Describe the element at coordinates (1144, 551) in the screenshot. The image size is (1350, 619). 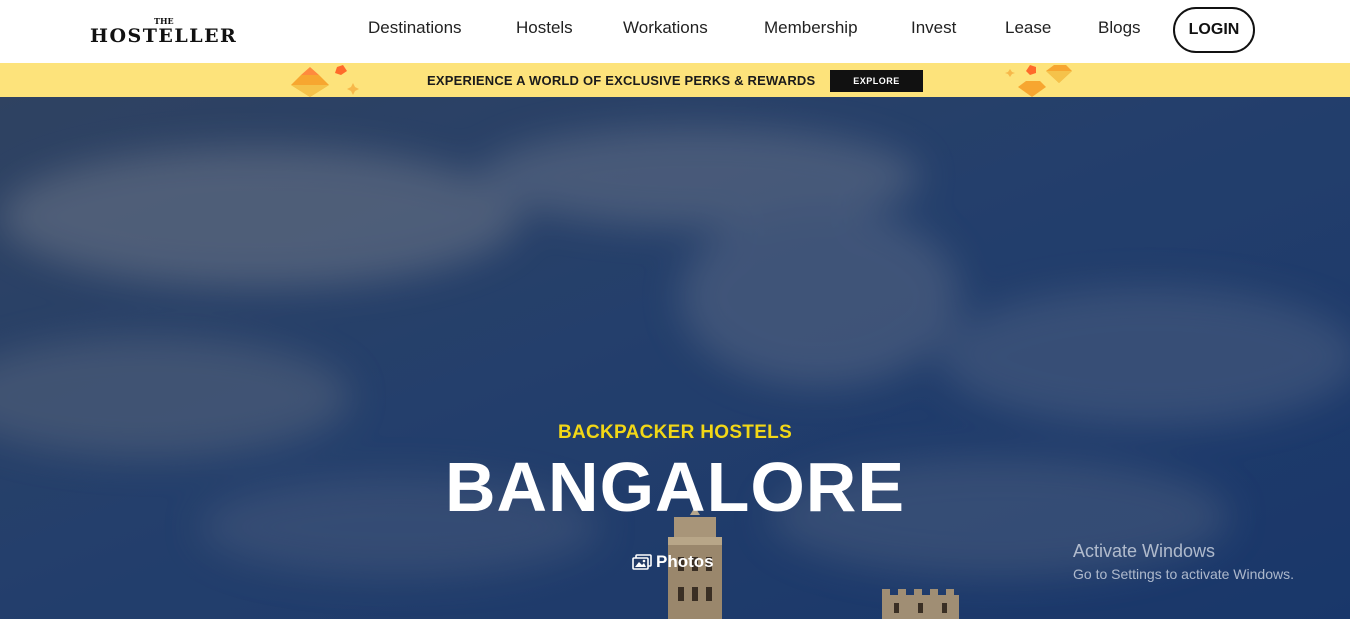
I see `watermark-title: Activate Windows` at that location.